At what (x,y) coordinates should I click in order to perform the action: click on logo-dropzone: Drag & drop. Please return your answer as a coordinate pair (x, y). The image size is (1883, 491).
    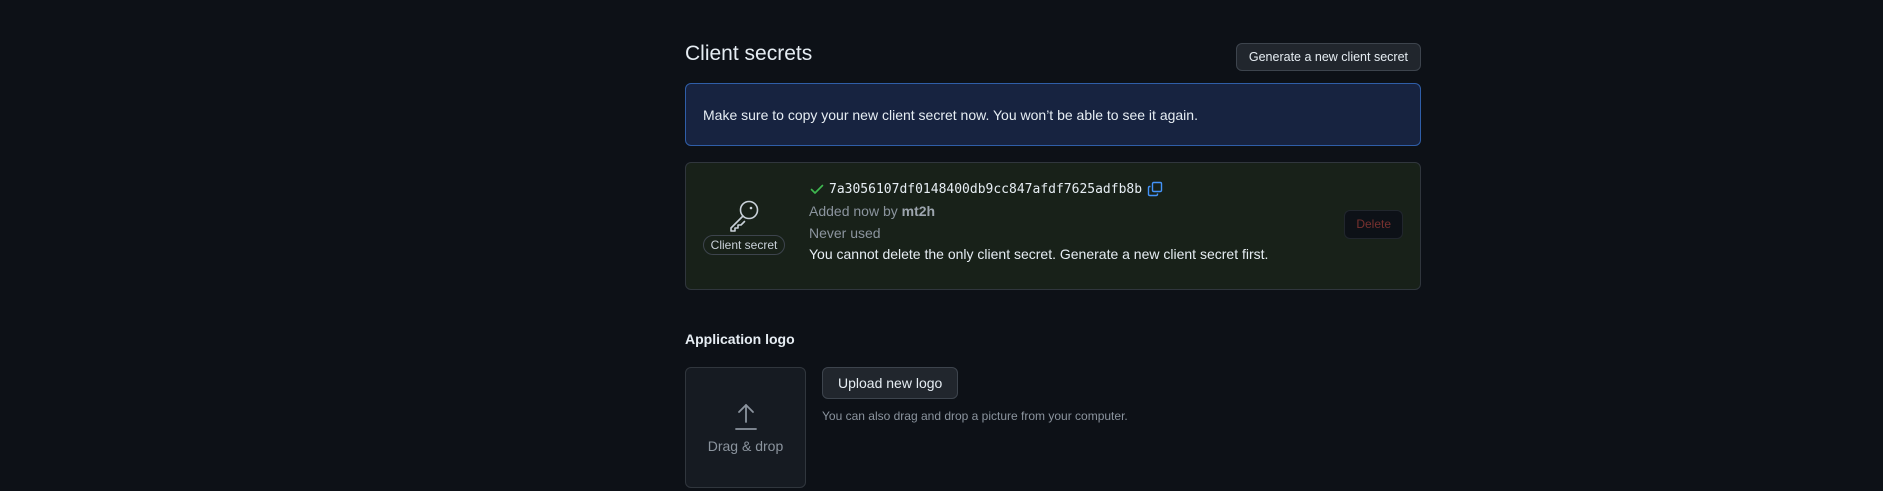
    Looking at the image, I should click on (745, 427).